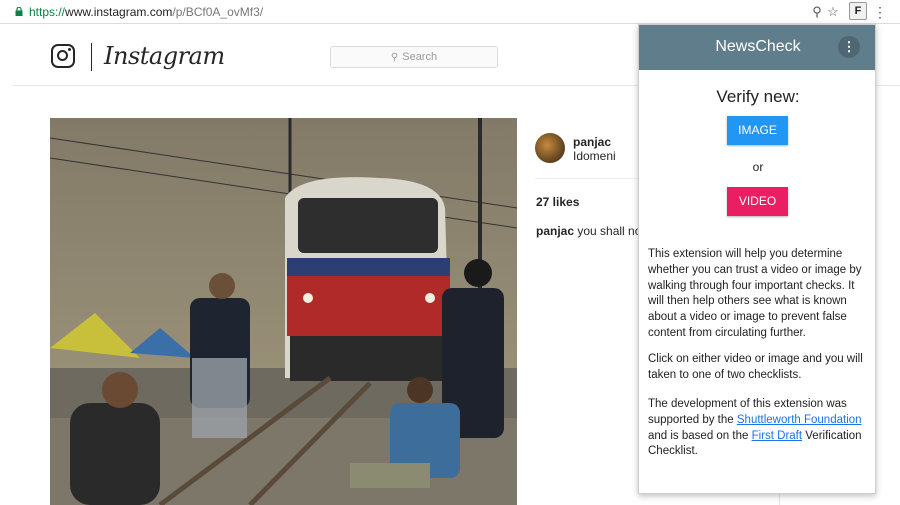  What do you see at coordinates (758, 167) in the screenshot?
I see `or-label: or` at bounding box center [758, 167].